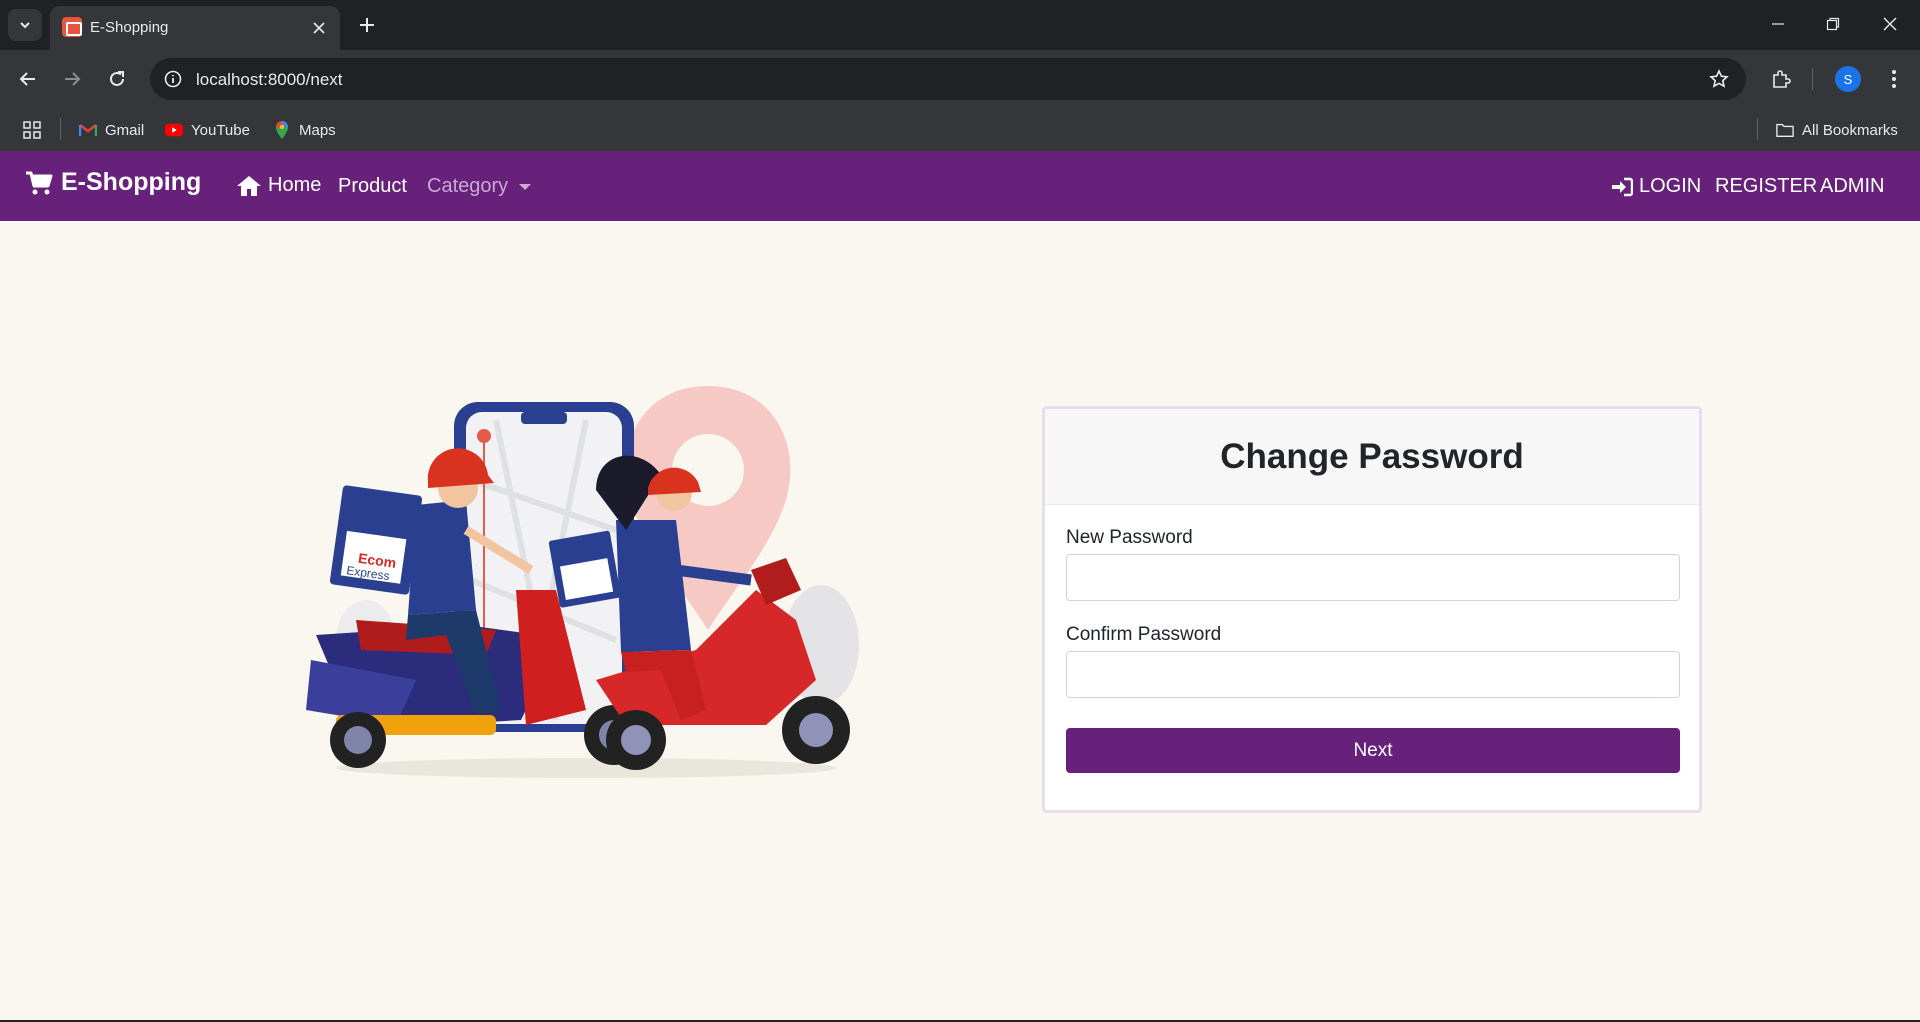  I want to click on apps-grid-icon, so click(32, 130).